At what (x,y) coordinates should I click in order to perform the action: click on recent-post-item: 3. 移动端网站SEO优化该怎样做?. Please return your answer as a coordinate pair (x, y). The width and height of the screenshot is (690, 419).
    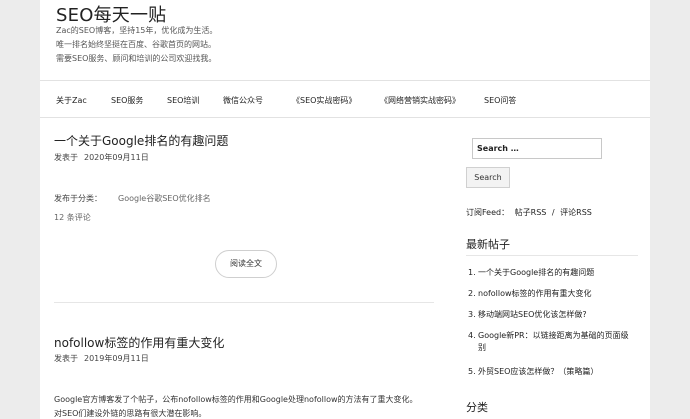
    Looking at the image, I should click on (527, 315).